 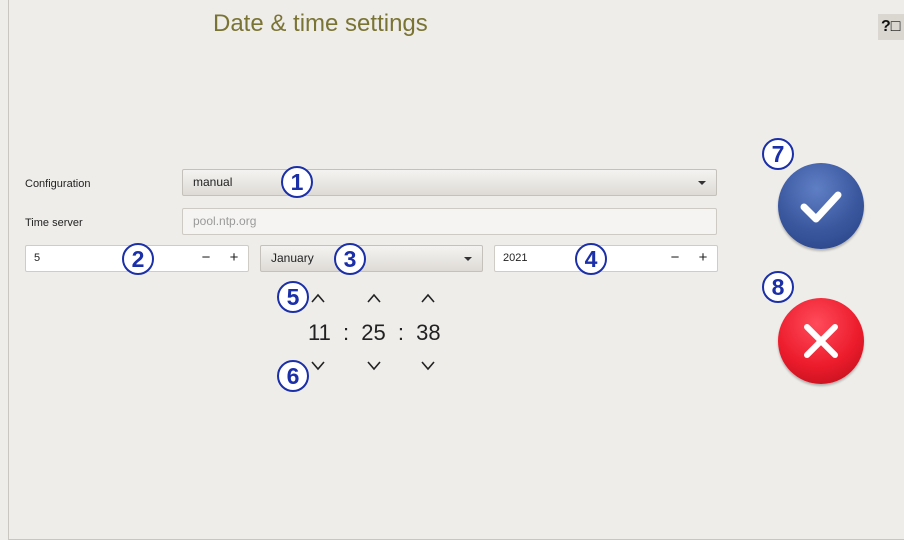 What do you see at coordinates (54, 223) in the screenshot?
I see `time-server-label: Time server` at bounding box center [54, 223].